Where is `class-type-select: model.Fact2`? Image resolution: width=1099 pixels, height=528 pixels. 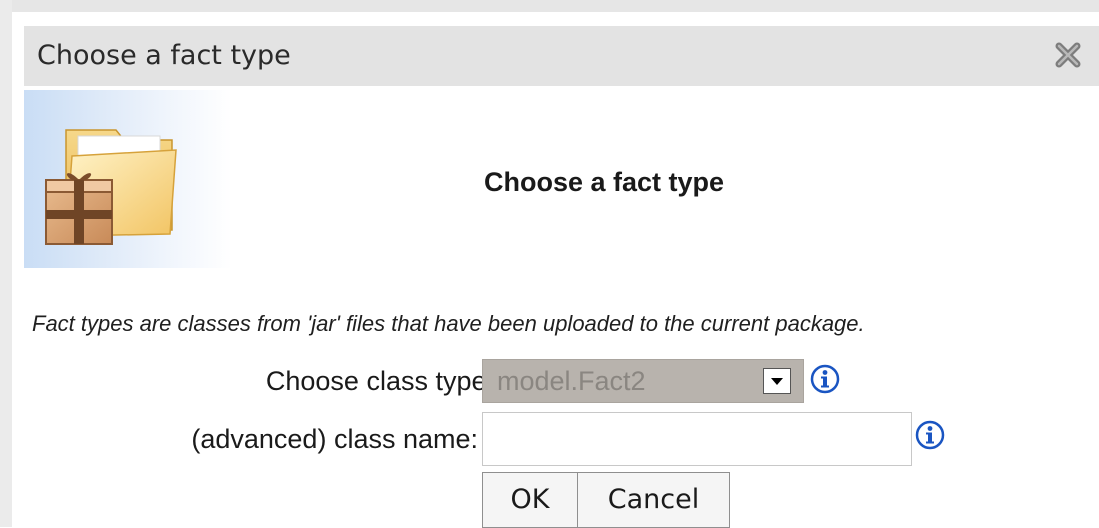 class-type-select: model.Fact2 is located at coordinates (643, 381).